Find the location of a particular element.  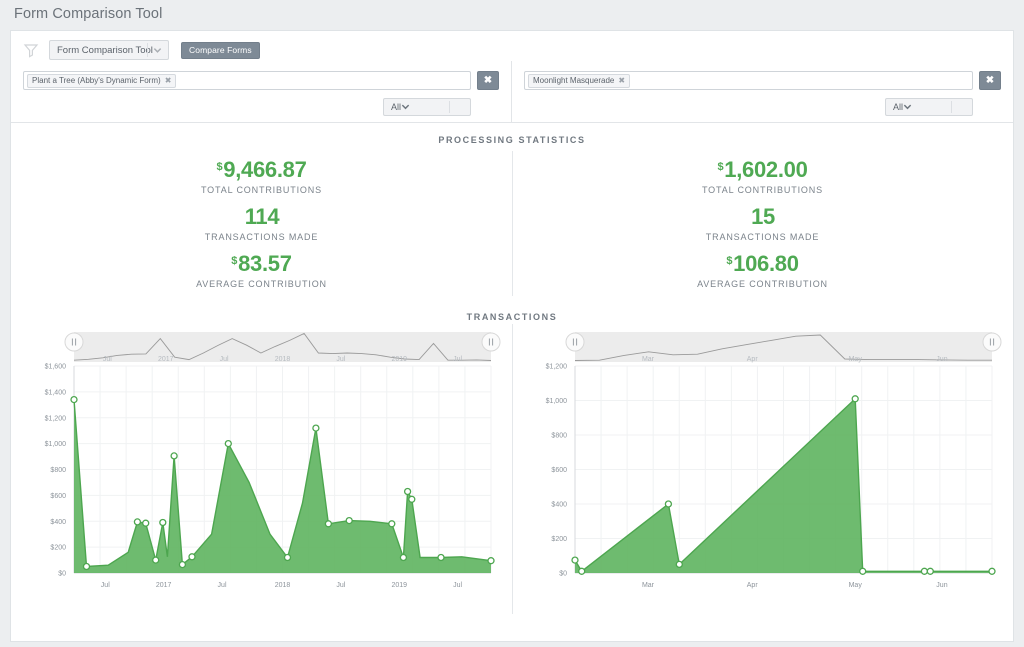

navigator-tick-label: Mar is located at coordinates (648, 359).